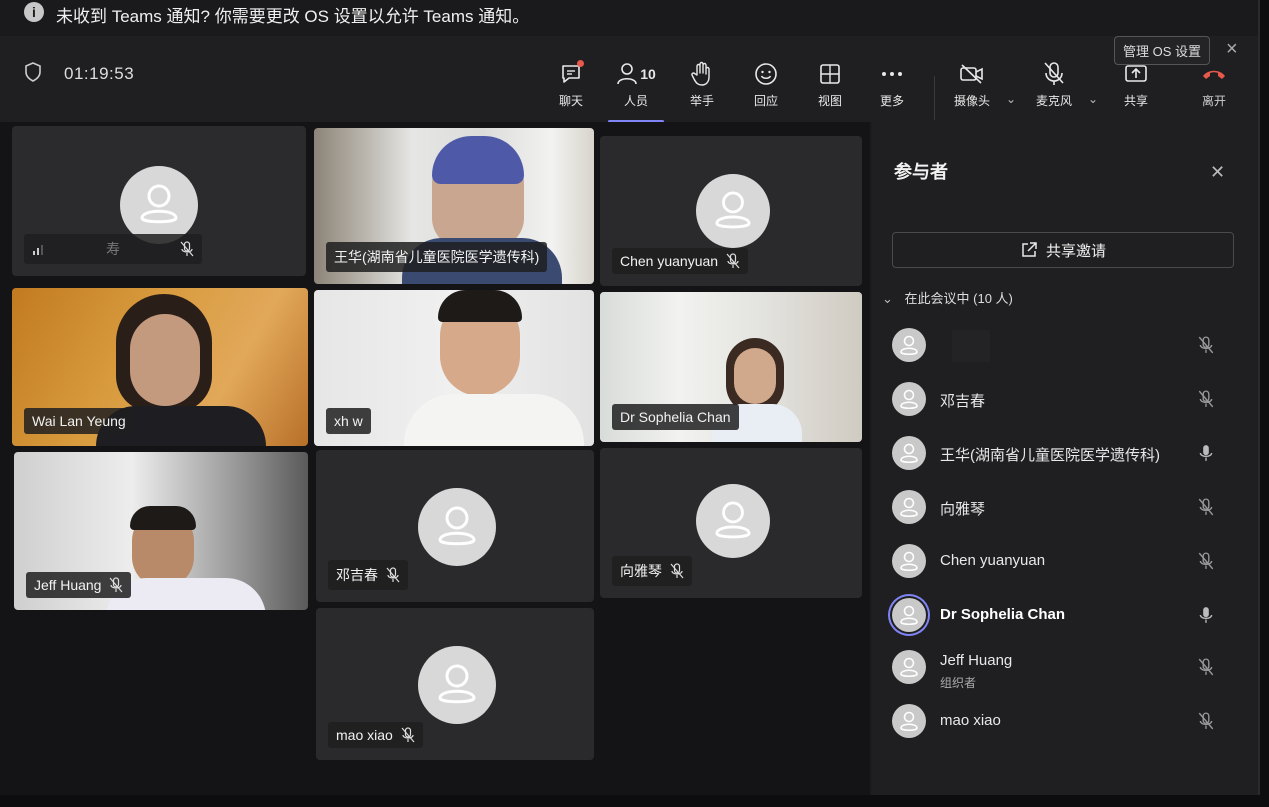 The height and width of the screenshot is (807, 1269). I want to click on chat-label: 聊天, so click(570, 101).